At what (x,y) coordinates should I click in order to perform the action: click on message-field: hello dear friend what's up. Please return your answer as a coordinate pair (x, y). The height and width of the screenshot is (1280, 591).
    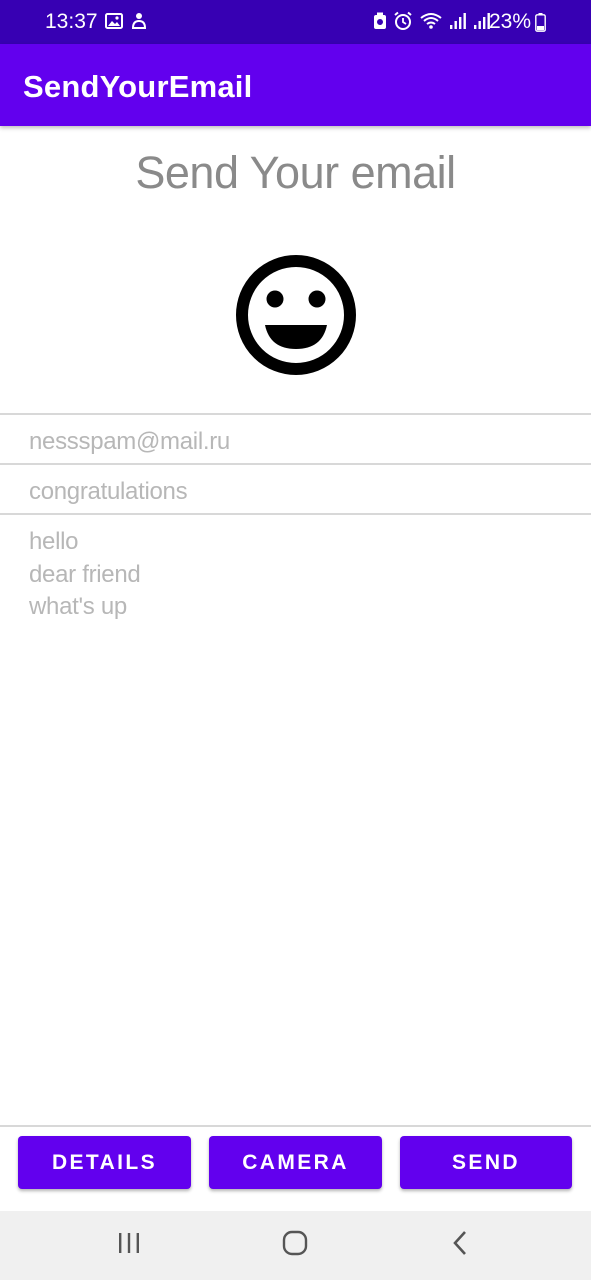
    Looking at the image, I should click on (299, 575).